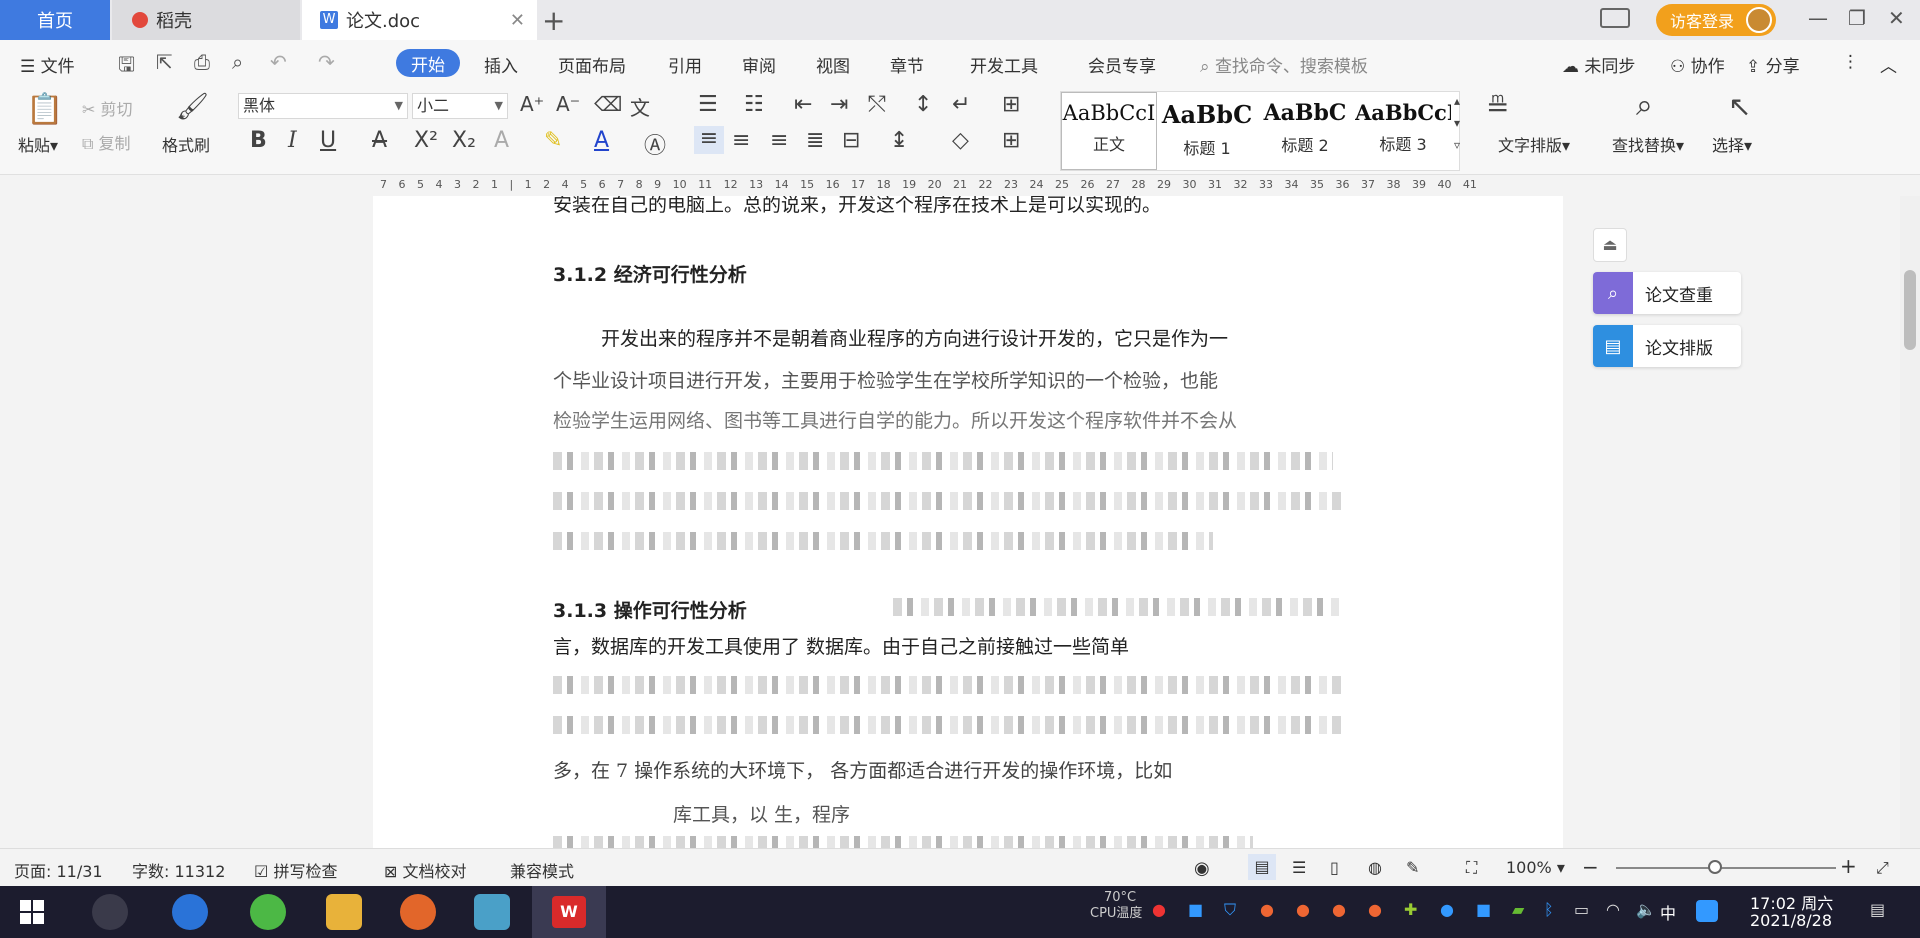  Describe the element at coordinates (1877, 909) in the screenshot. I see `notification-icon: ▤` at that location.